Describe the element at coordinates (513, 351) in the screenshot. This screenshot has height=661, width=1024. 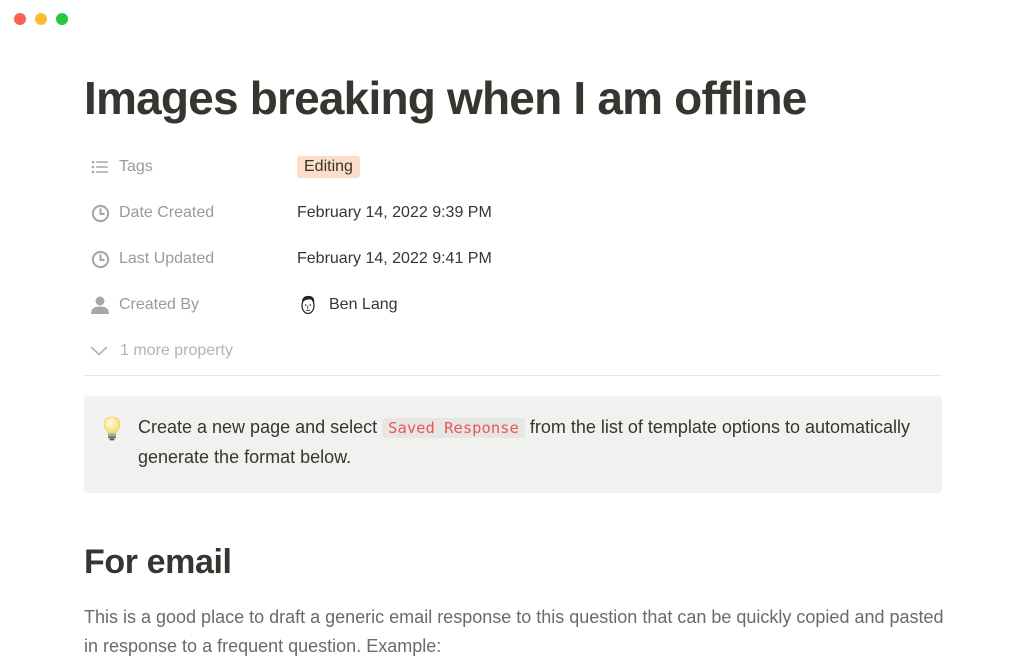
I see `more-properties-toggle: 1 more property` at that location.